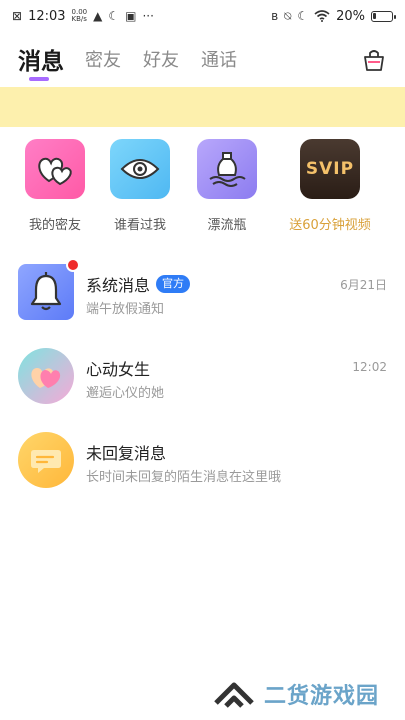 Image resolution: width=405 pixels, height=720 pixels. What do you see at coordinates (234, 695) in the screenshot?
I see `watermark-logo-icon` at bounding box center [234, 695].